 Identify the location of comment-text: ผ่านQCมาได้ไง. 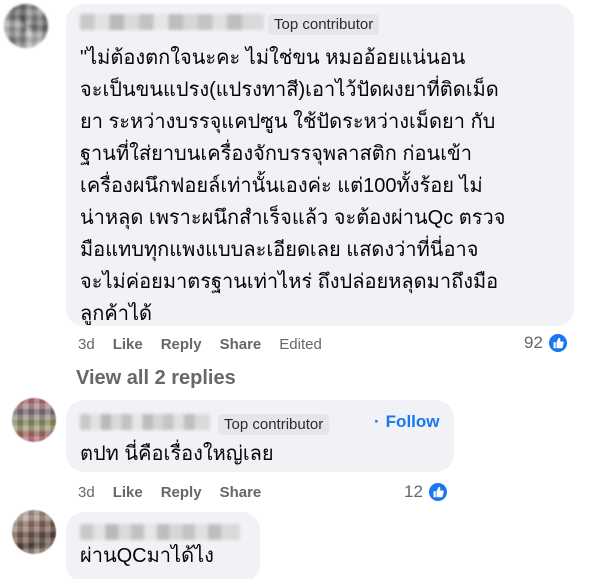
(147, 556).